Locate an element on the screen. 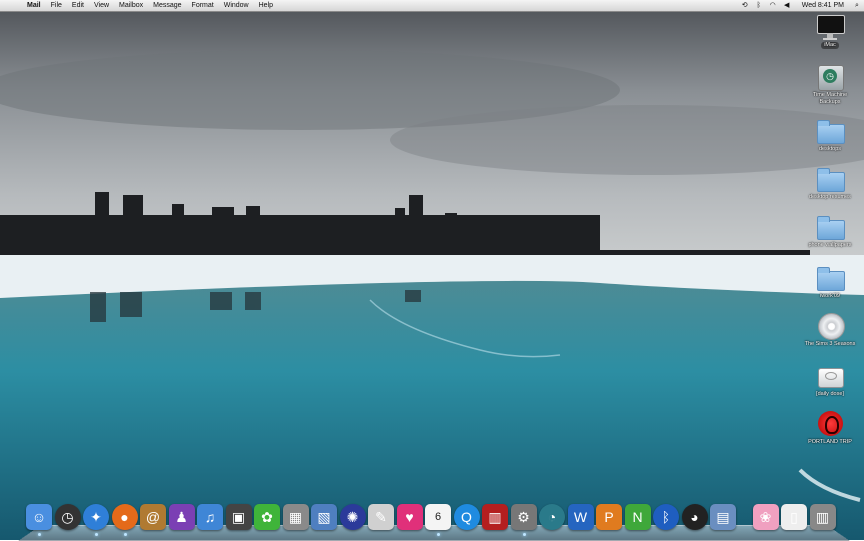  address-book-icon: @ is located at coordinates (153, 517).